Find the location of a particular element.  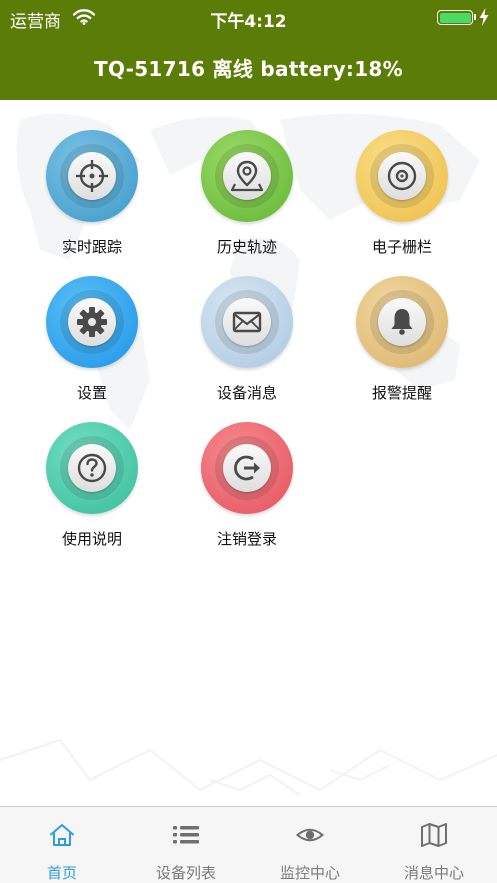

list-icon is located at coordinates (186, 835).